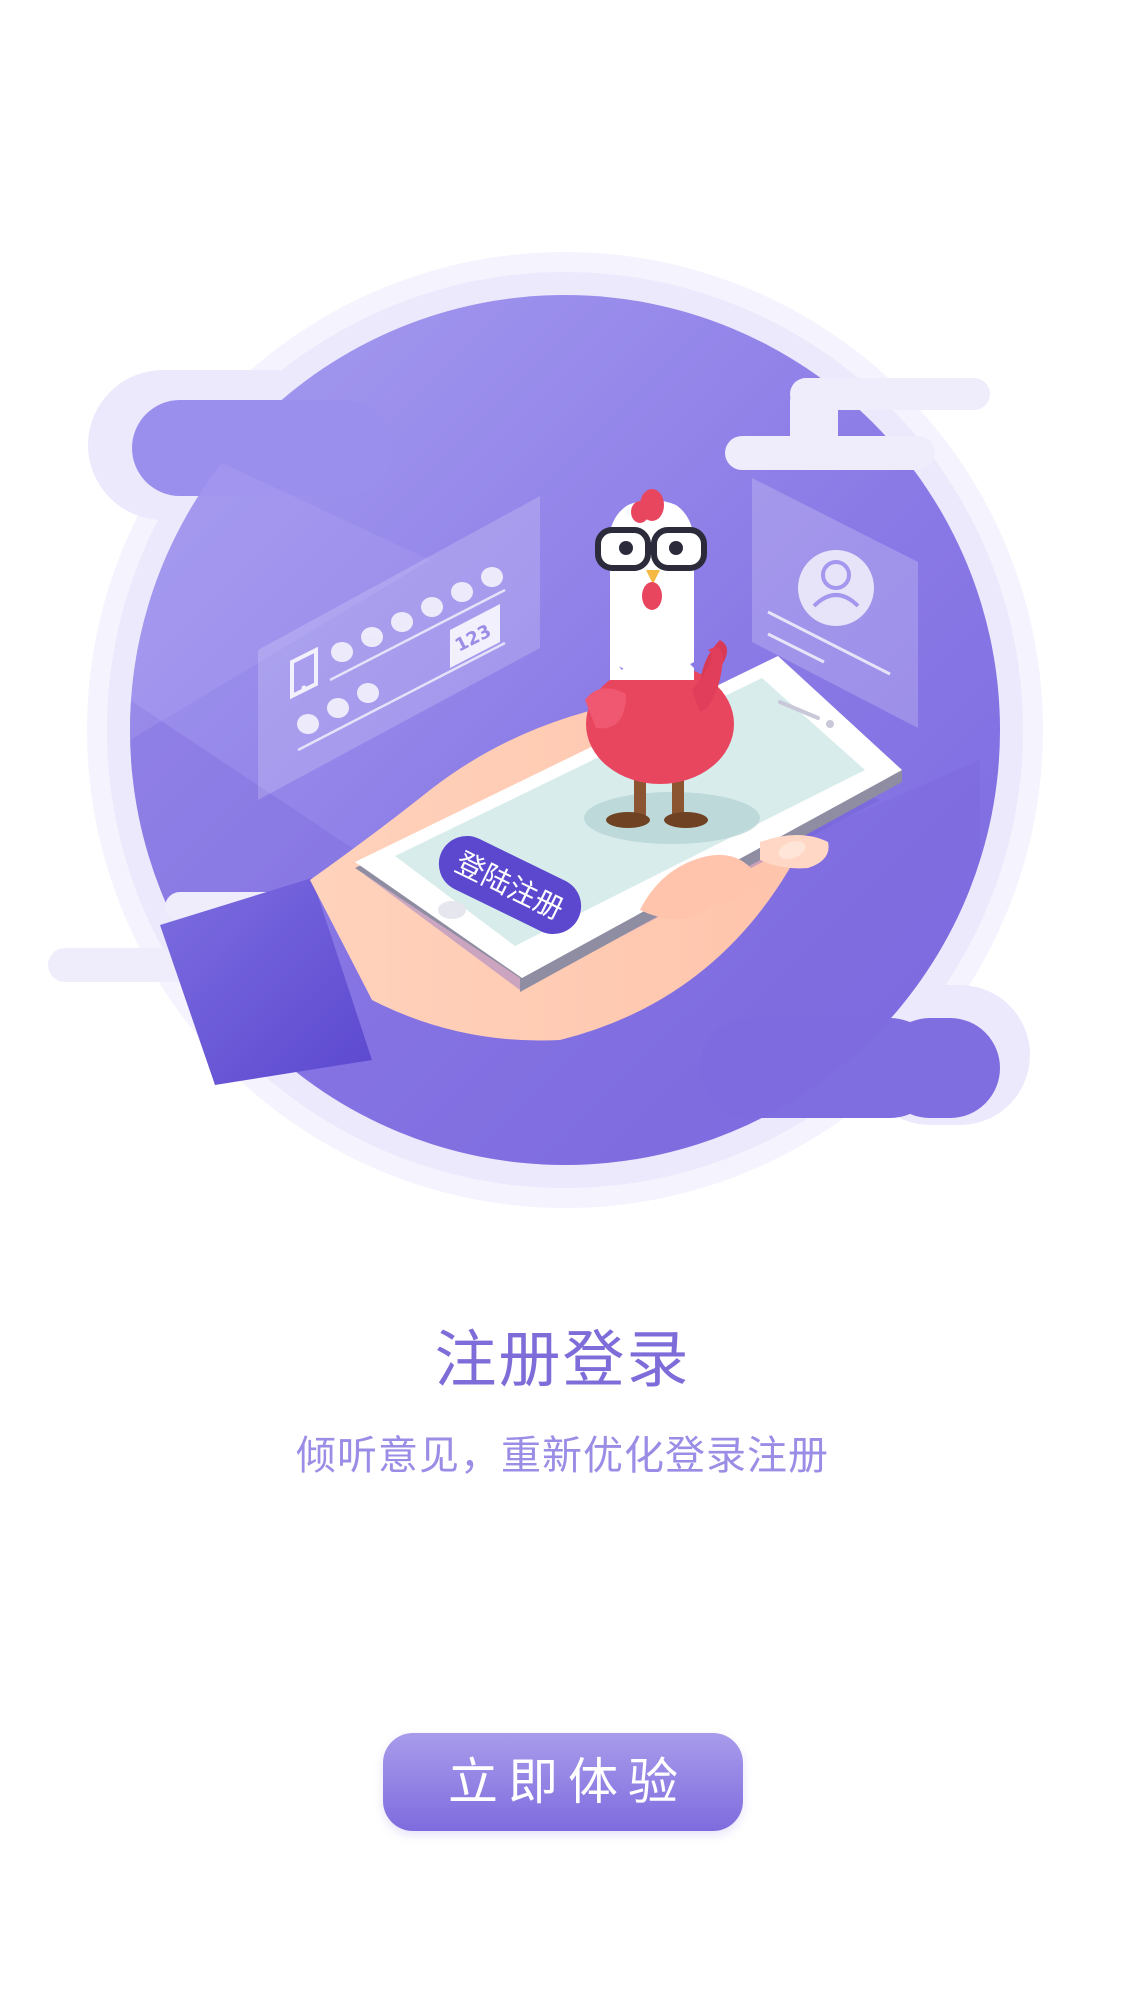 The image size is (1125, 2001). What do you see at coordinates (836, 588) in the screenshot?
I see `user-avatar-icon` at bounding box center [836, 588].